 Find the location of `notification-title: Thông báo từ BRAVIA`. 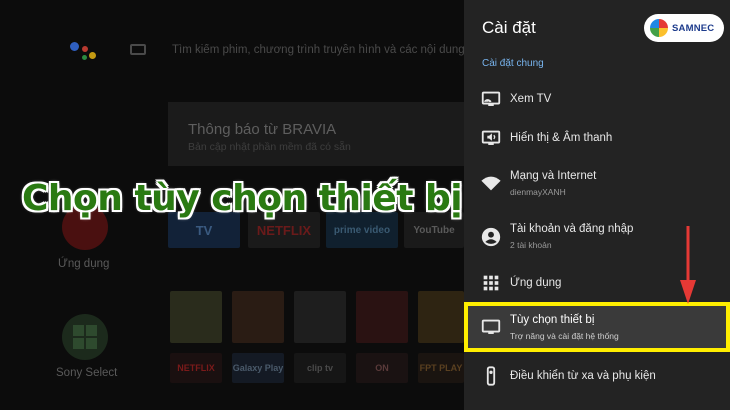

notification-title: Thông báo từ BRAVIA is located at coordinates (262, 129).